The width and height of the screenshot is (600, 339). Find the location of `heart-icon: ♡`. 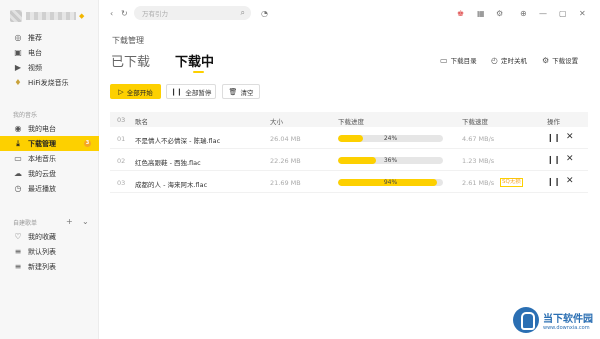

heart-icon: ♡ is located at coordinates (18, 236).